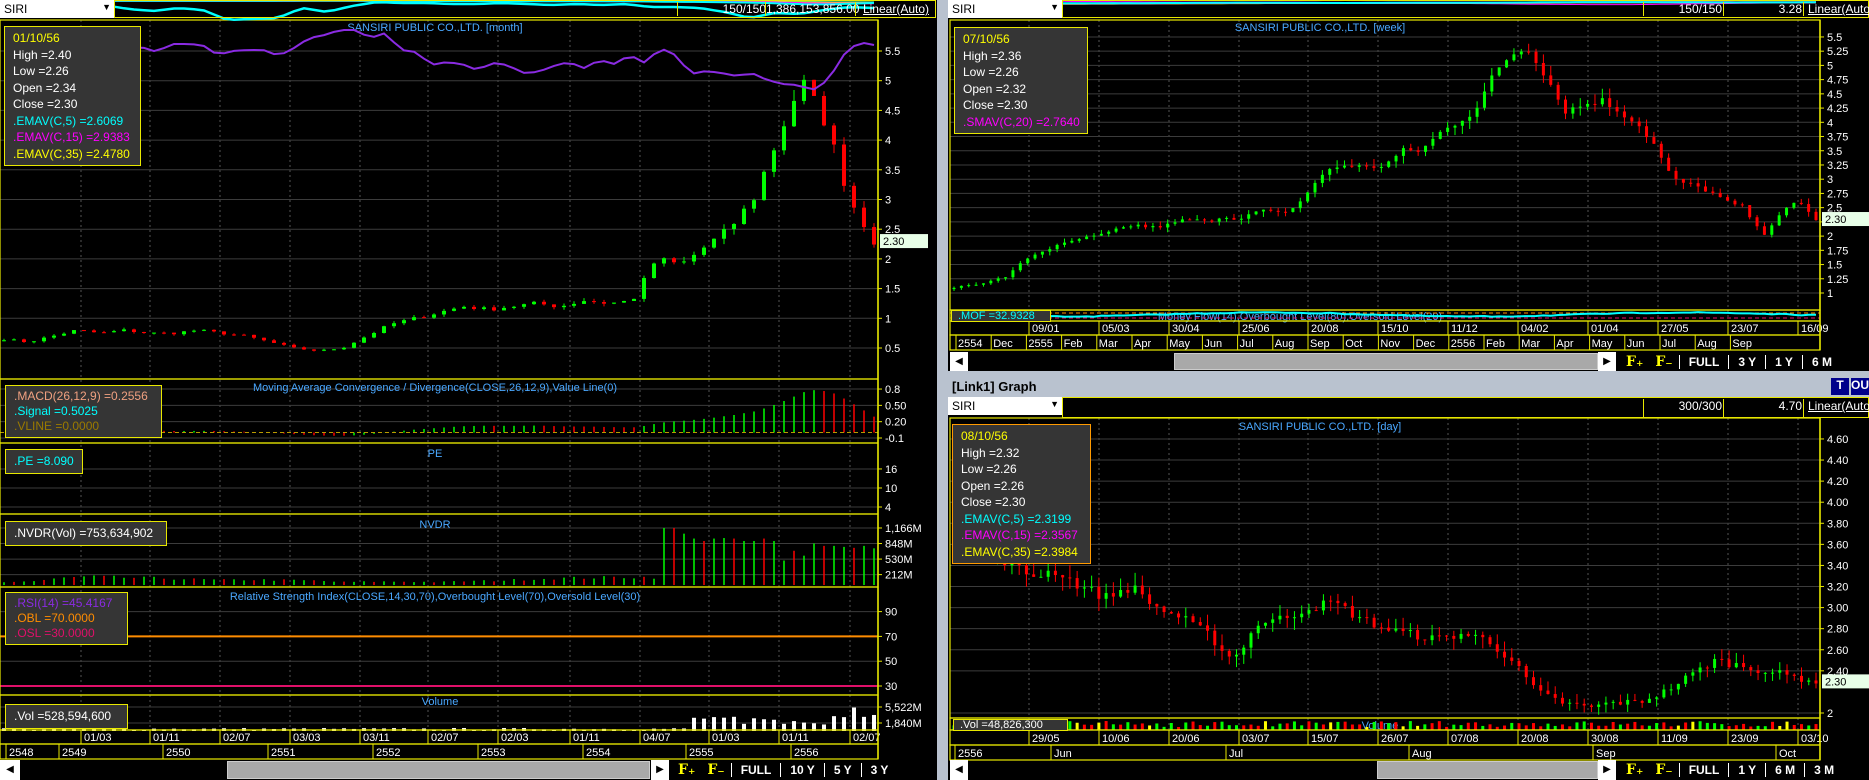  What do you see at coordinates (1745, 329) in the screenshot?
I see `date-label: 23/07` at bounding box center [1745, 329].